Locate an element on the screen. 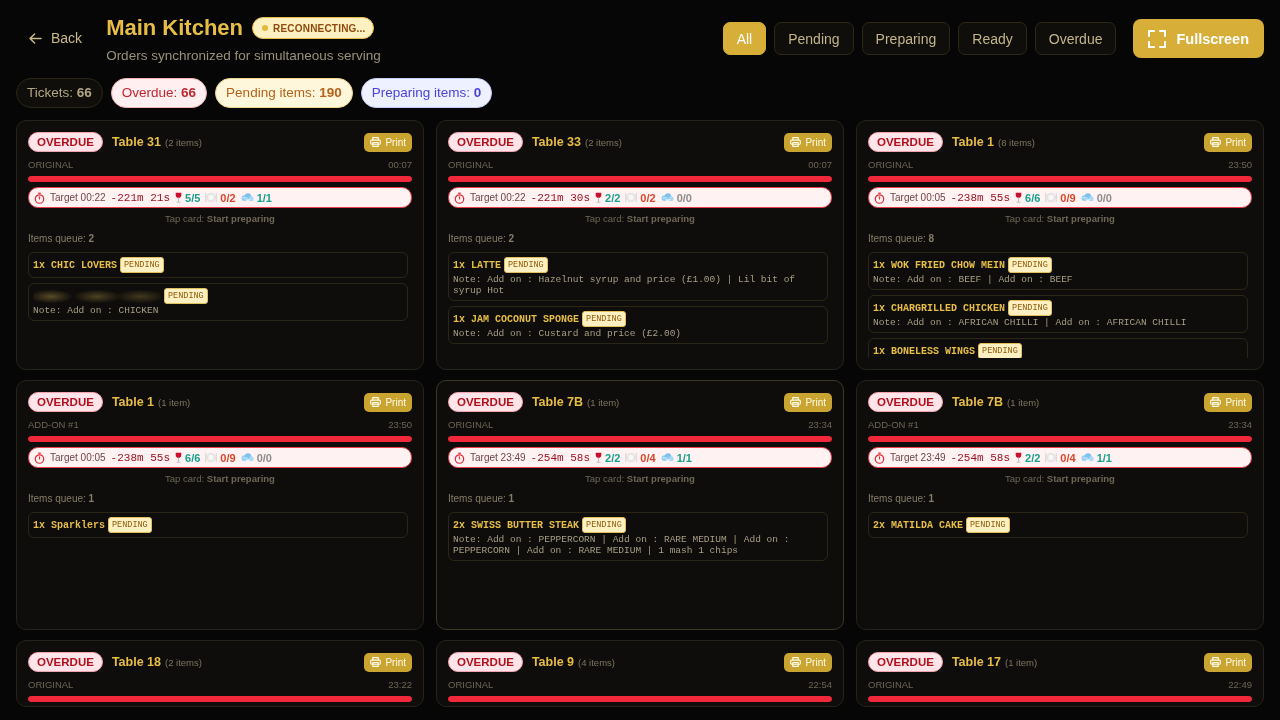  ticket-card: OVERDUE Table 1 (1 item) Print ADD-ON #1 23:50 Target 00:05 -238m 55s 6/6 0/9 0/0 Tap card: Start preparing Items queue: 1 1x Sparklers PENDING is located at coordinates (220, 505).